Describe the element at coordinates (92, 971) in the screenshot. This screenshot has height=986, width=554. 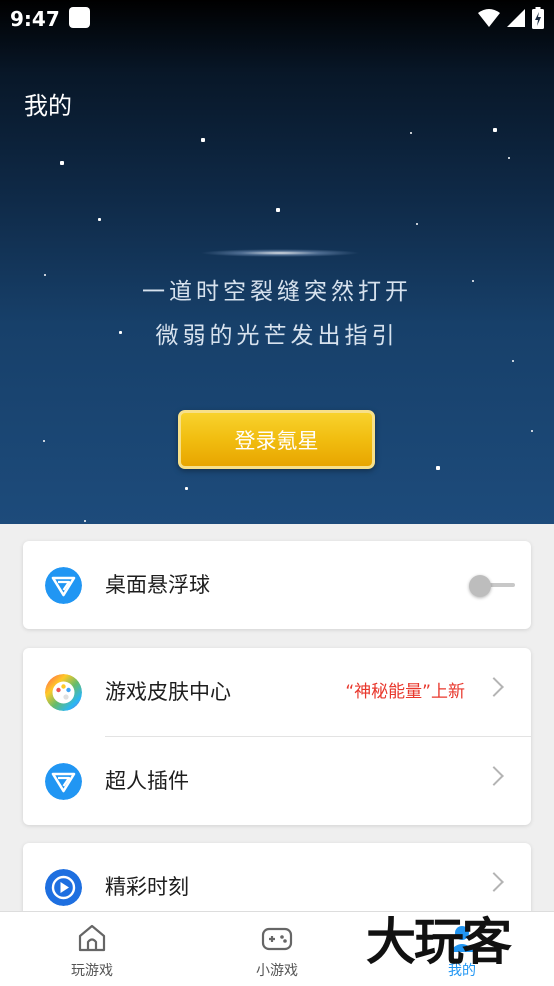
I see `nav-play-games-label: 玩游戏` at that location.